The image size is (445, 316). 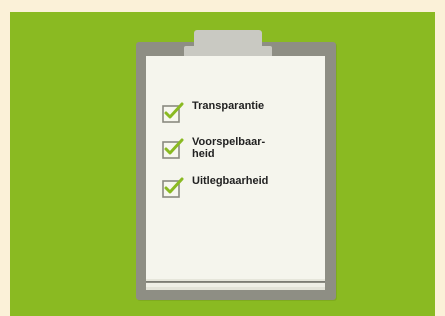 What do you see at coordinates (230, 180) in the screenshot?
I see `checklist-label: Uitlegbaarheid` at bounding box center [230, 180].